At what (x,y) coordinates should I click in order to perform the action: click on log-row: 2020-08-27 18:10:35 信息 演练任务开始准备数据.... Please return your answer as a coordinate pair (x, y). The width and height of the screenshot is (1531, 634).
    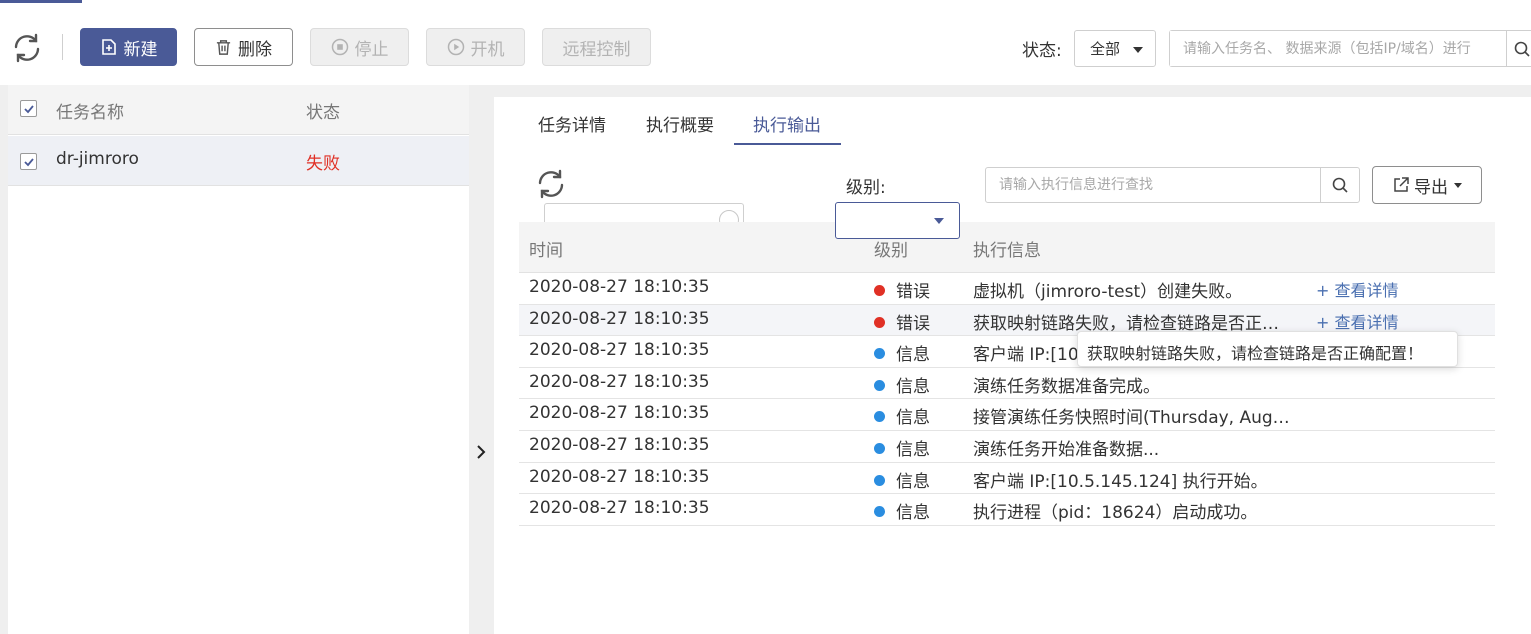
    Looking at the image, I should click on (1007, 447).